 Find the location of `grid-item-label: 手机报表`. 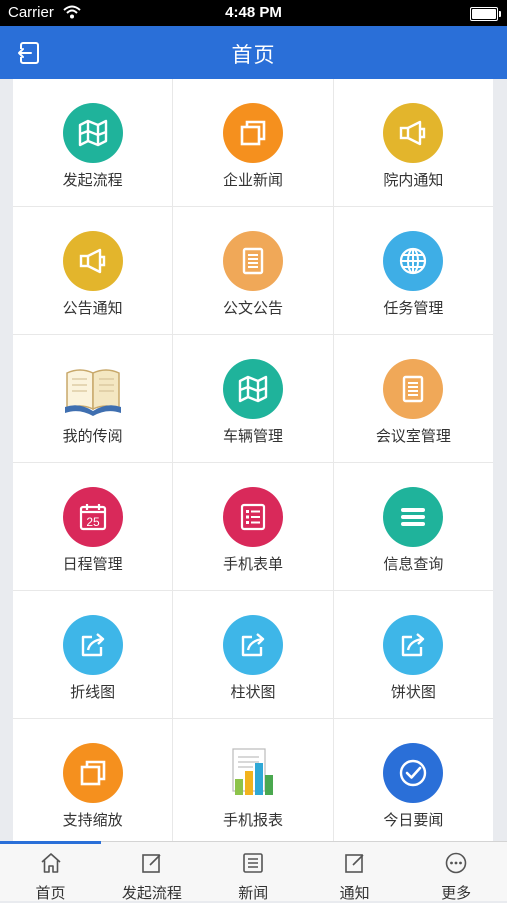

grid-item-label: 手机报表 is located at coordinates (252, 820).